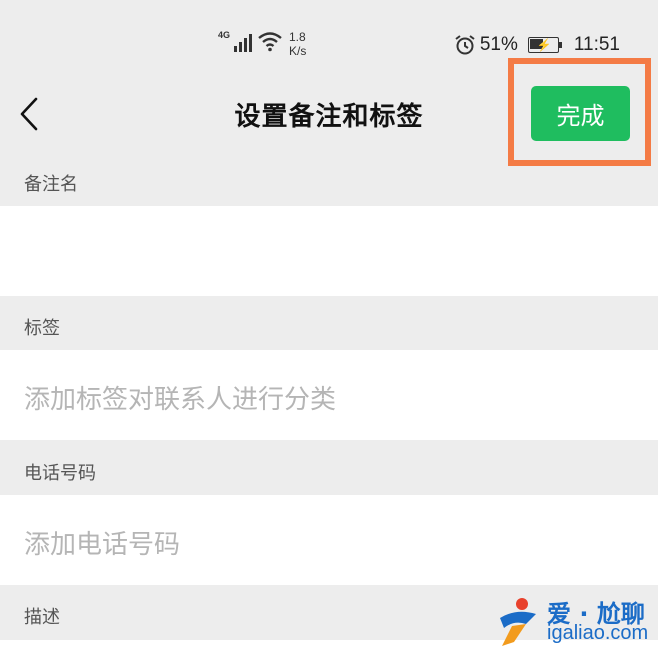 The width and height of the screenshot is (658, 656). What do you see at coordinates (51, 184) in the screenshot?
I see `remark-label: 备注名` at bounding box center [51, 184].